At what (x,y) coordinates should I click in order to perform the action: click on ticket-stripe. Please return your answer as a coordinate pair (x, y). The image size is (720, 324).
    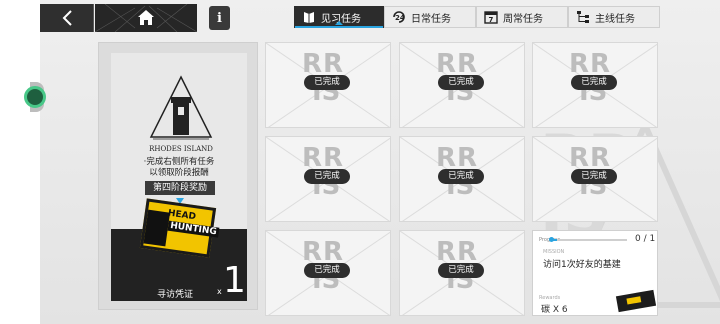
    Looking at the image, I should click on (157, 228).